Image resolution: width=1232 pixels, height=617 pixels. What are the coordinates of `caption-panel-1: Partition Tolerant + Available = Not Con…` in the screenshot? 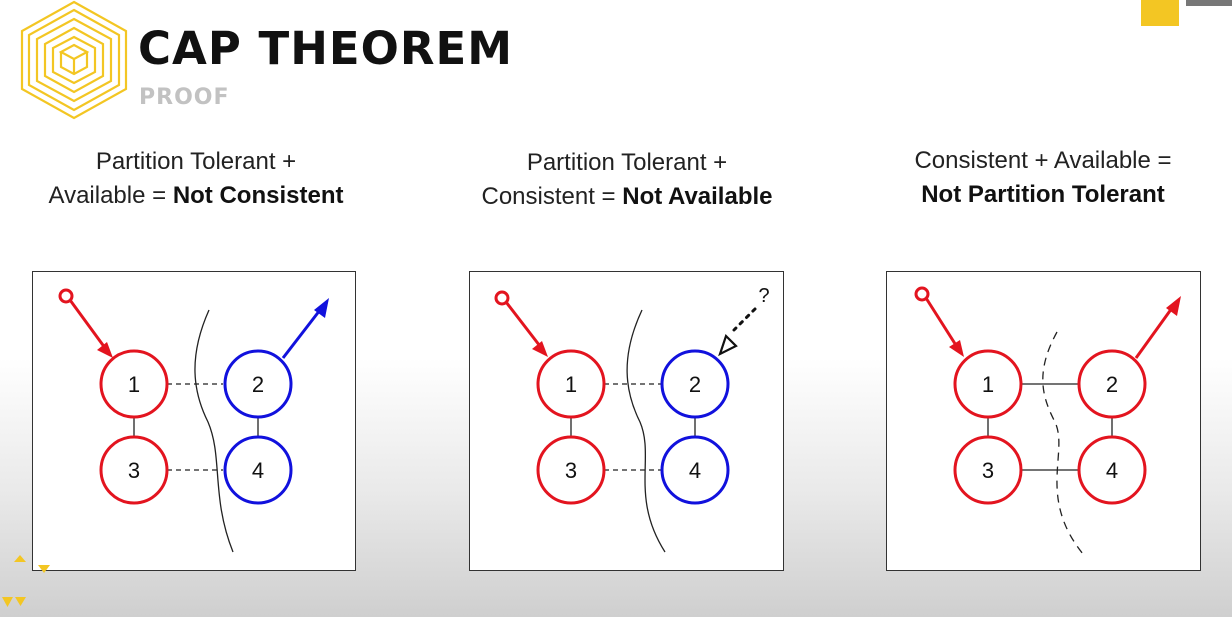 It's located at (196, 179).